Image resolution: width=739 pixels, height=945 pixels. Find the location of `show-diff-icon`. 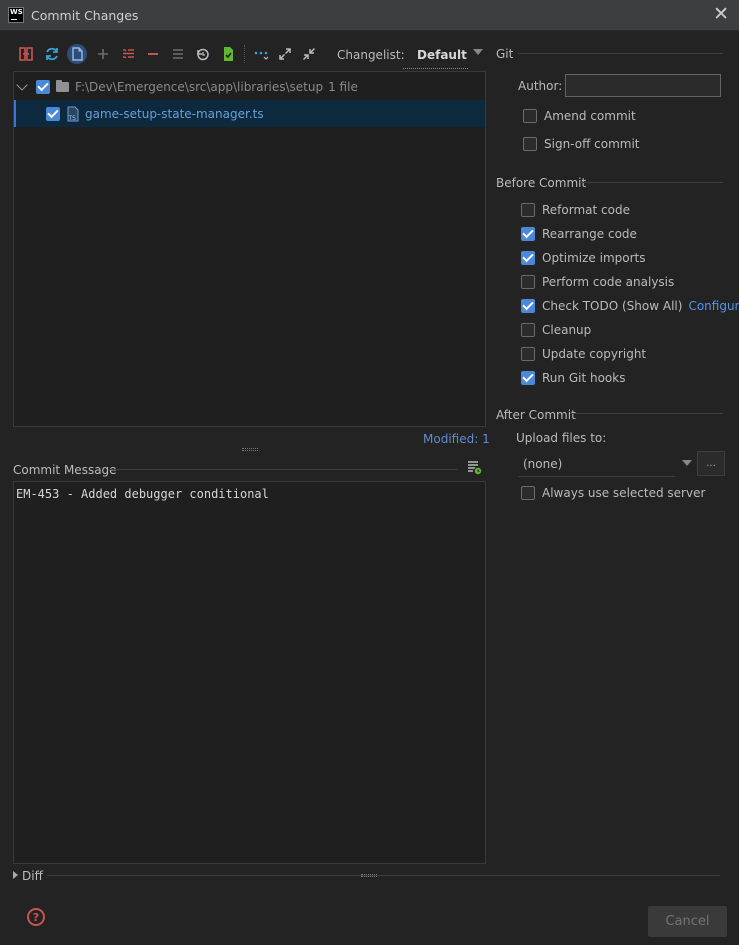

show-diff-icon is located at coordinates (26, 54).